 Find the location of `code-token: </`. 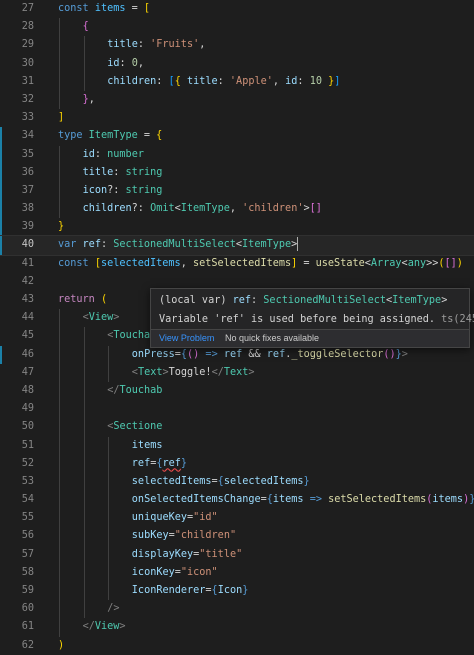

code-token: </ is located at coordinates (88, 627).